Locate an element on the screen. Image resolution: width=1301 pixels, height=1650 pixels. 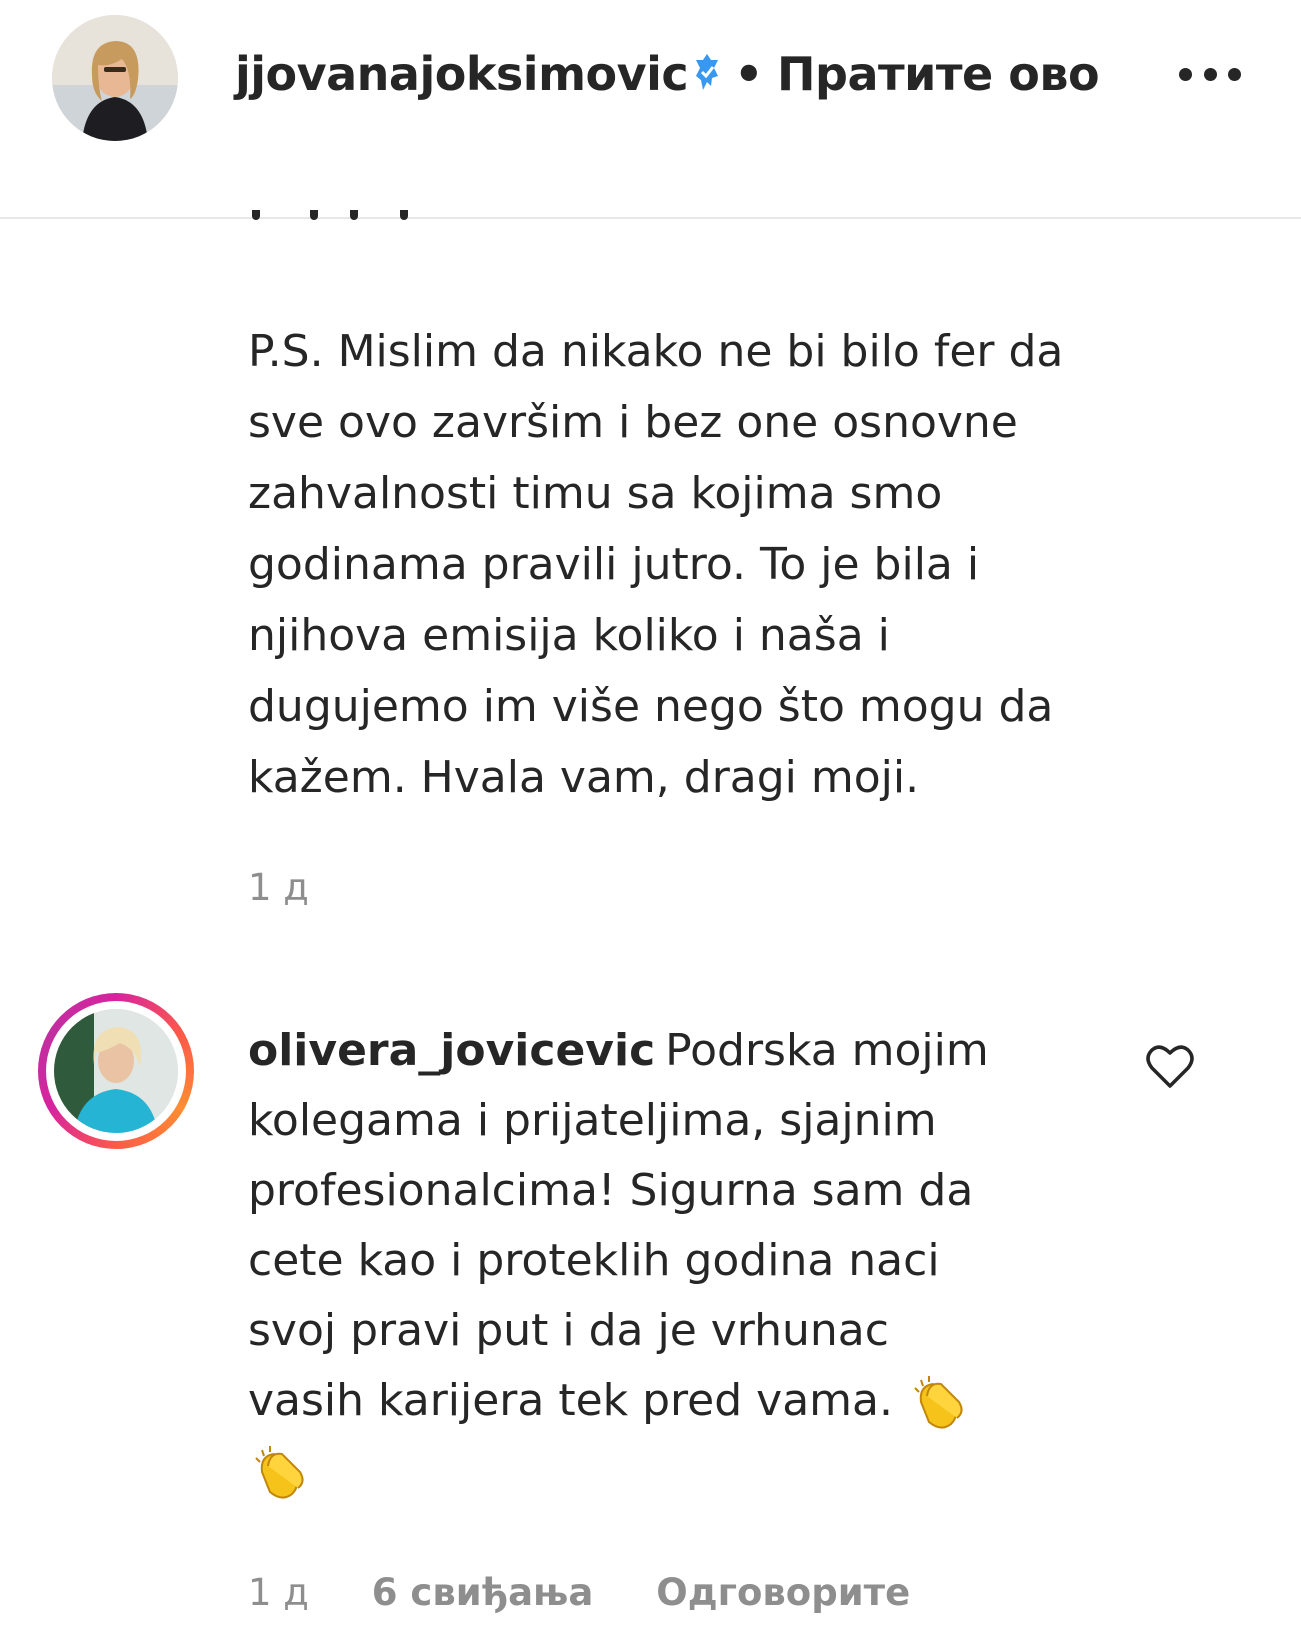
reply-button: Одговорите is located at coordinates (783, 1592).